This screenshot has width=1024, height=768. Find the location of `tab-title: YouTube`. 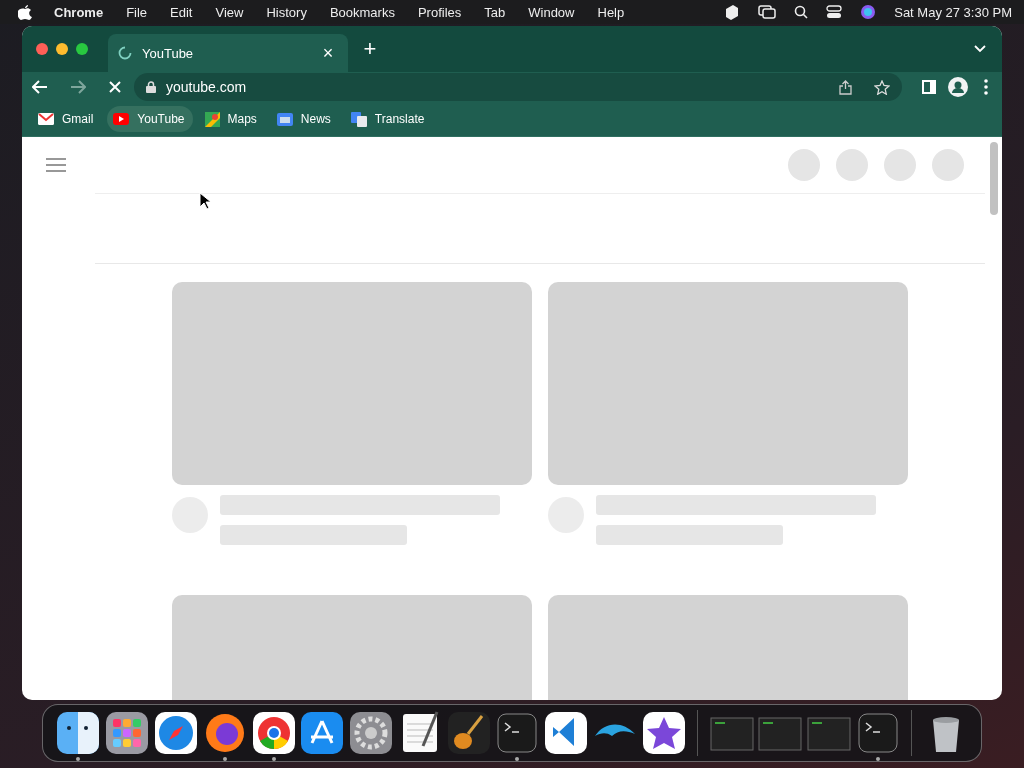

tab-title: YouTube is located at coordinates (168, 53).